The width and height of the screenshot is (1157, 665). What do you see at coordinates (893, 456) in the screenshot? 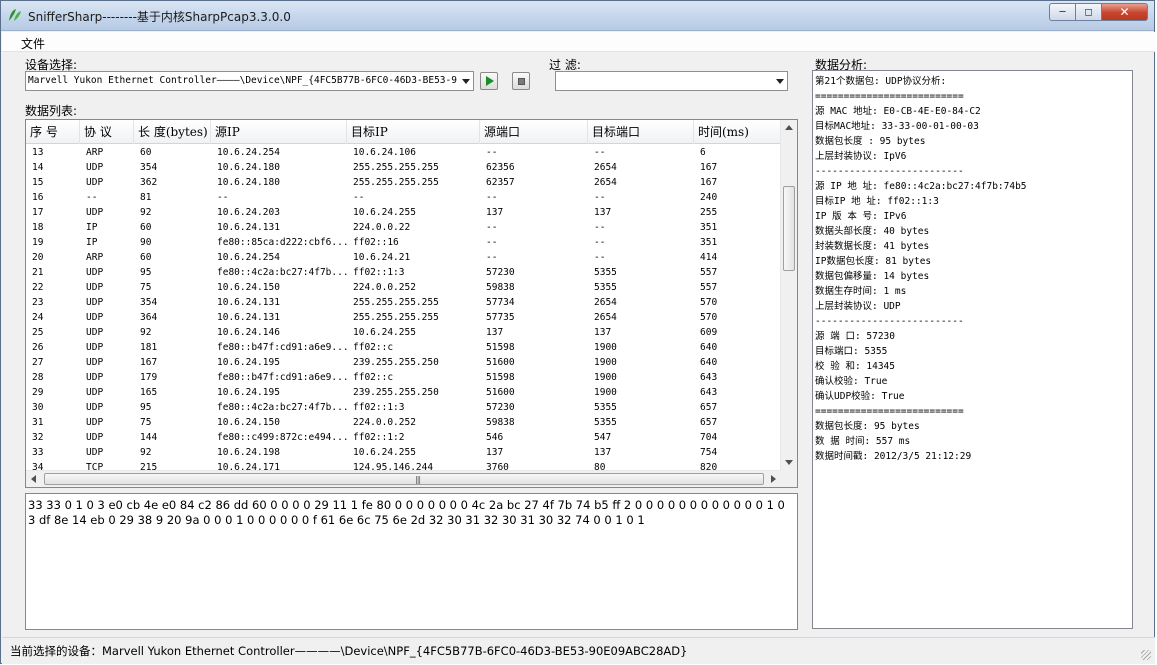
I see `analysis-line: 数据时间戳: 2012/3/5 21:12:29` at bounding box center [893, 456].